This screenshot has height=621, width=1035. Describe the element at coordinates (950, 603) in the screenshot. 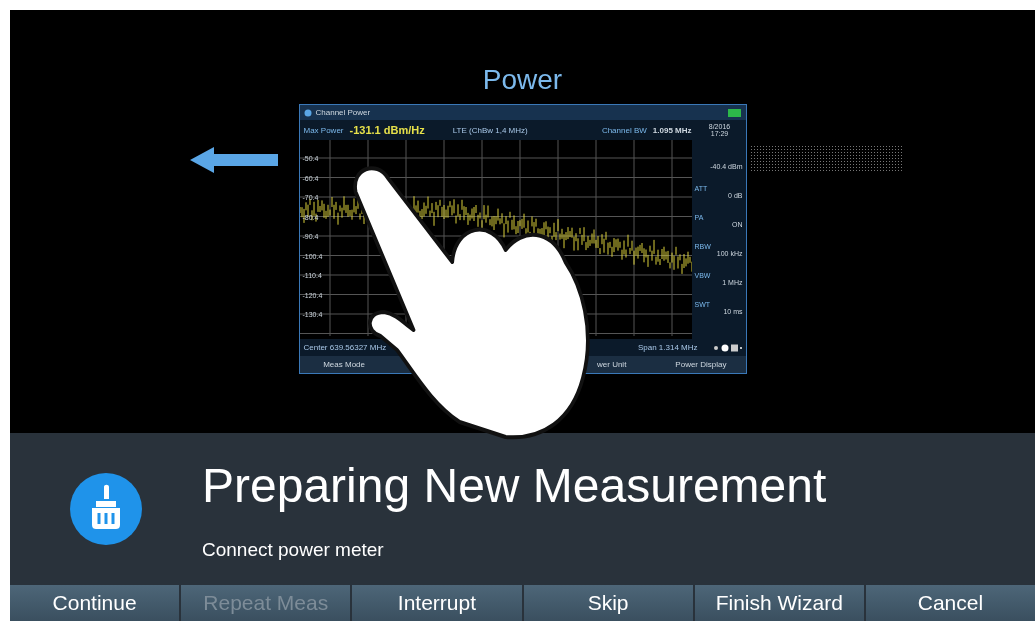

I see `wizard-button: Cancel` at that location.